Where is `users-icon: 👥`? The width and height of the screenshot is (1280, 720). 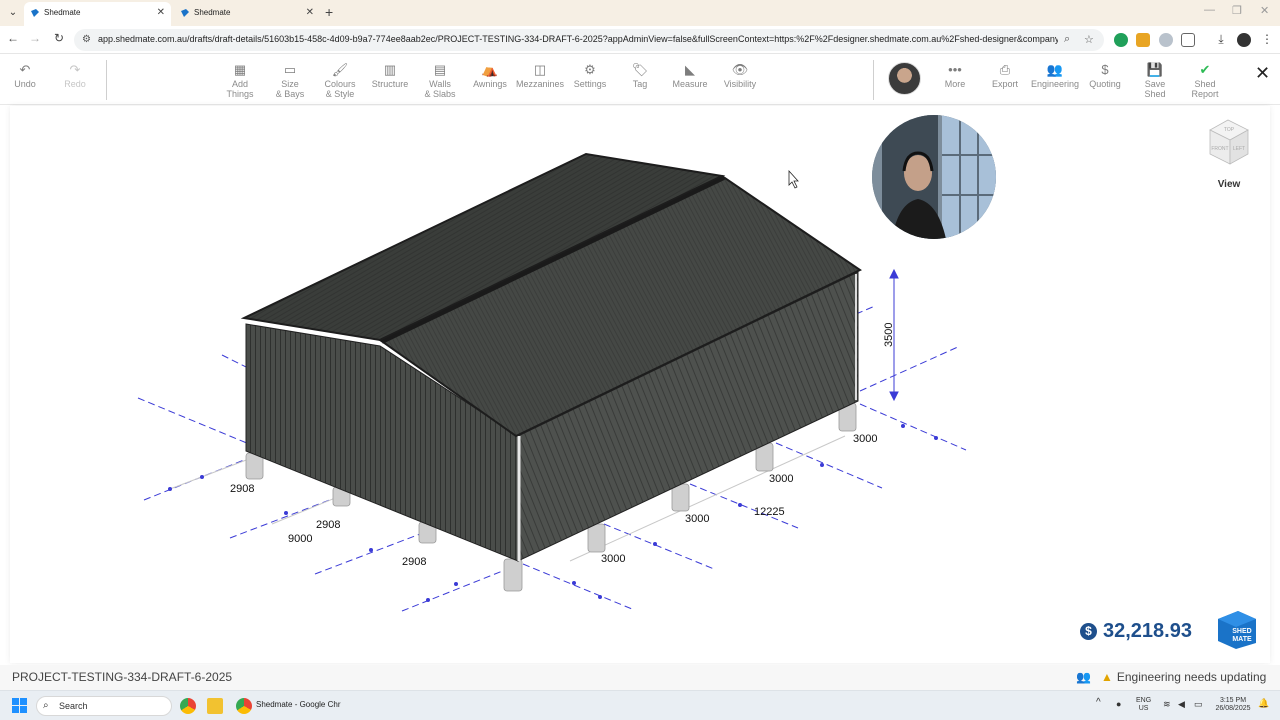
users-icon: 👥 is located at coordinates (1083, 677).